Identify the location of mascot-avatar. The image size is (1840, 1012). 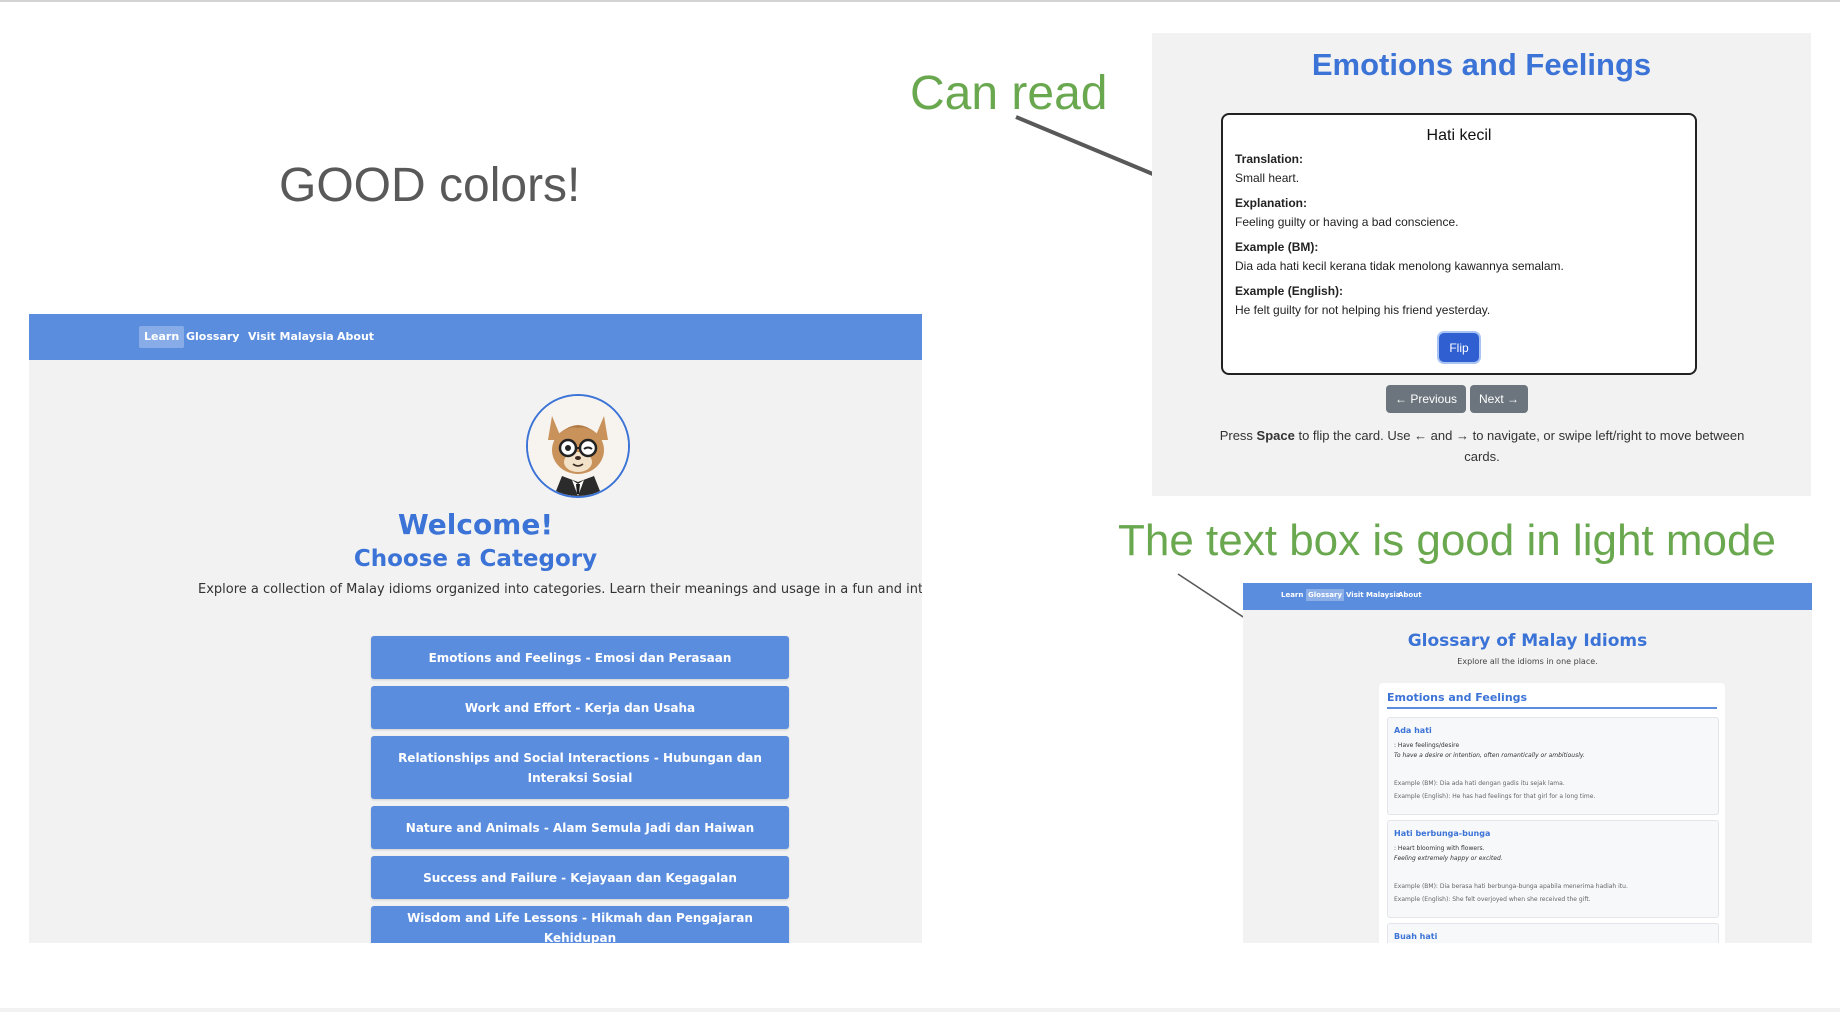
(578, 446).